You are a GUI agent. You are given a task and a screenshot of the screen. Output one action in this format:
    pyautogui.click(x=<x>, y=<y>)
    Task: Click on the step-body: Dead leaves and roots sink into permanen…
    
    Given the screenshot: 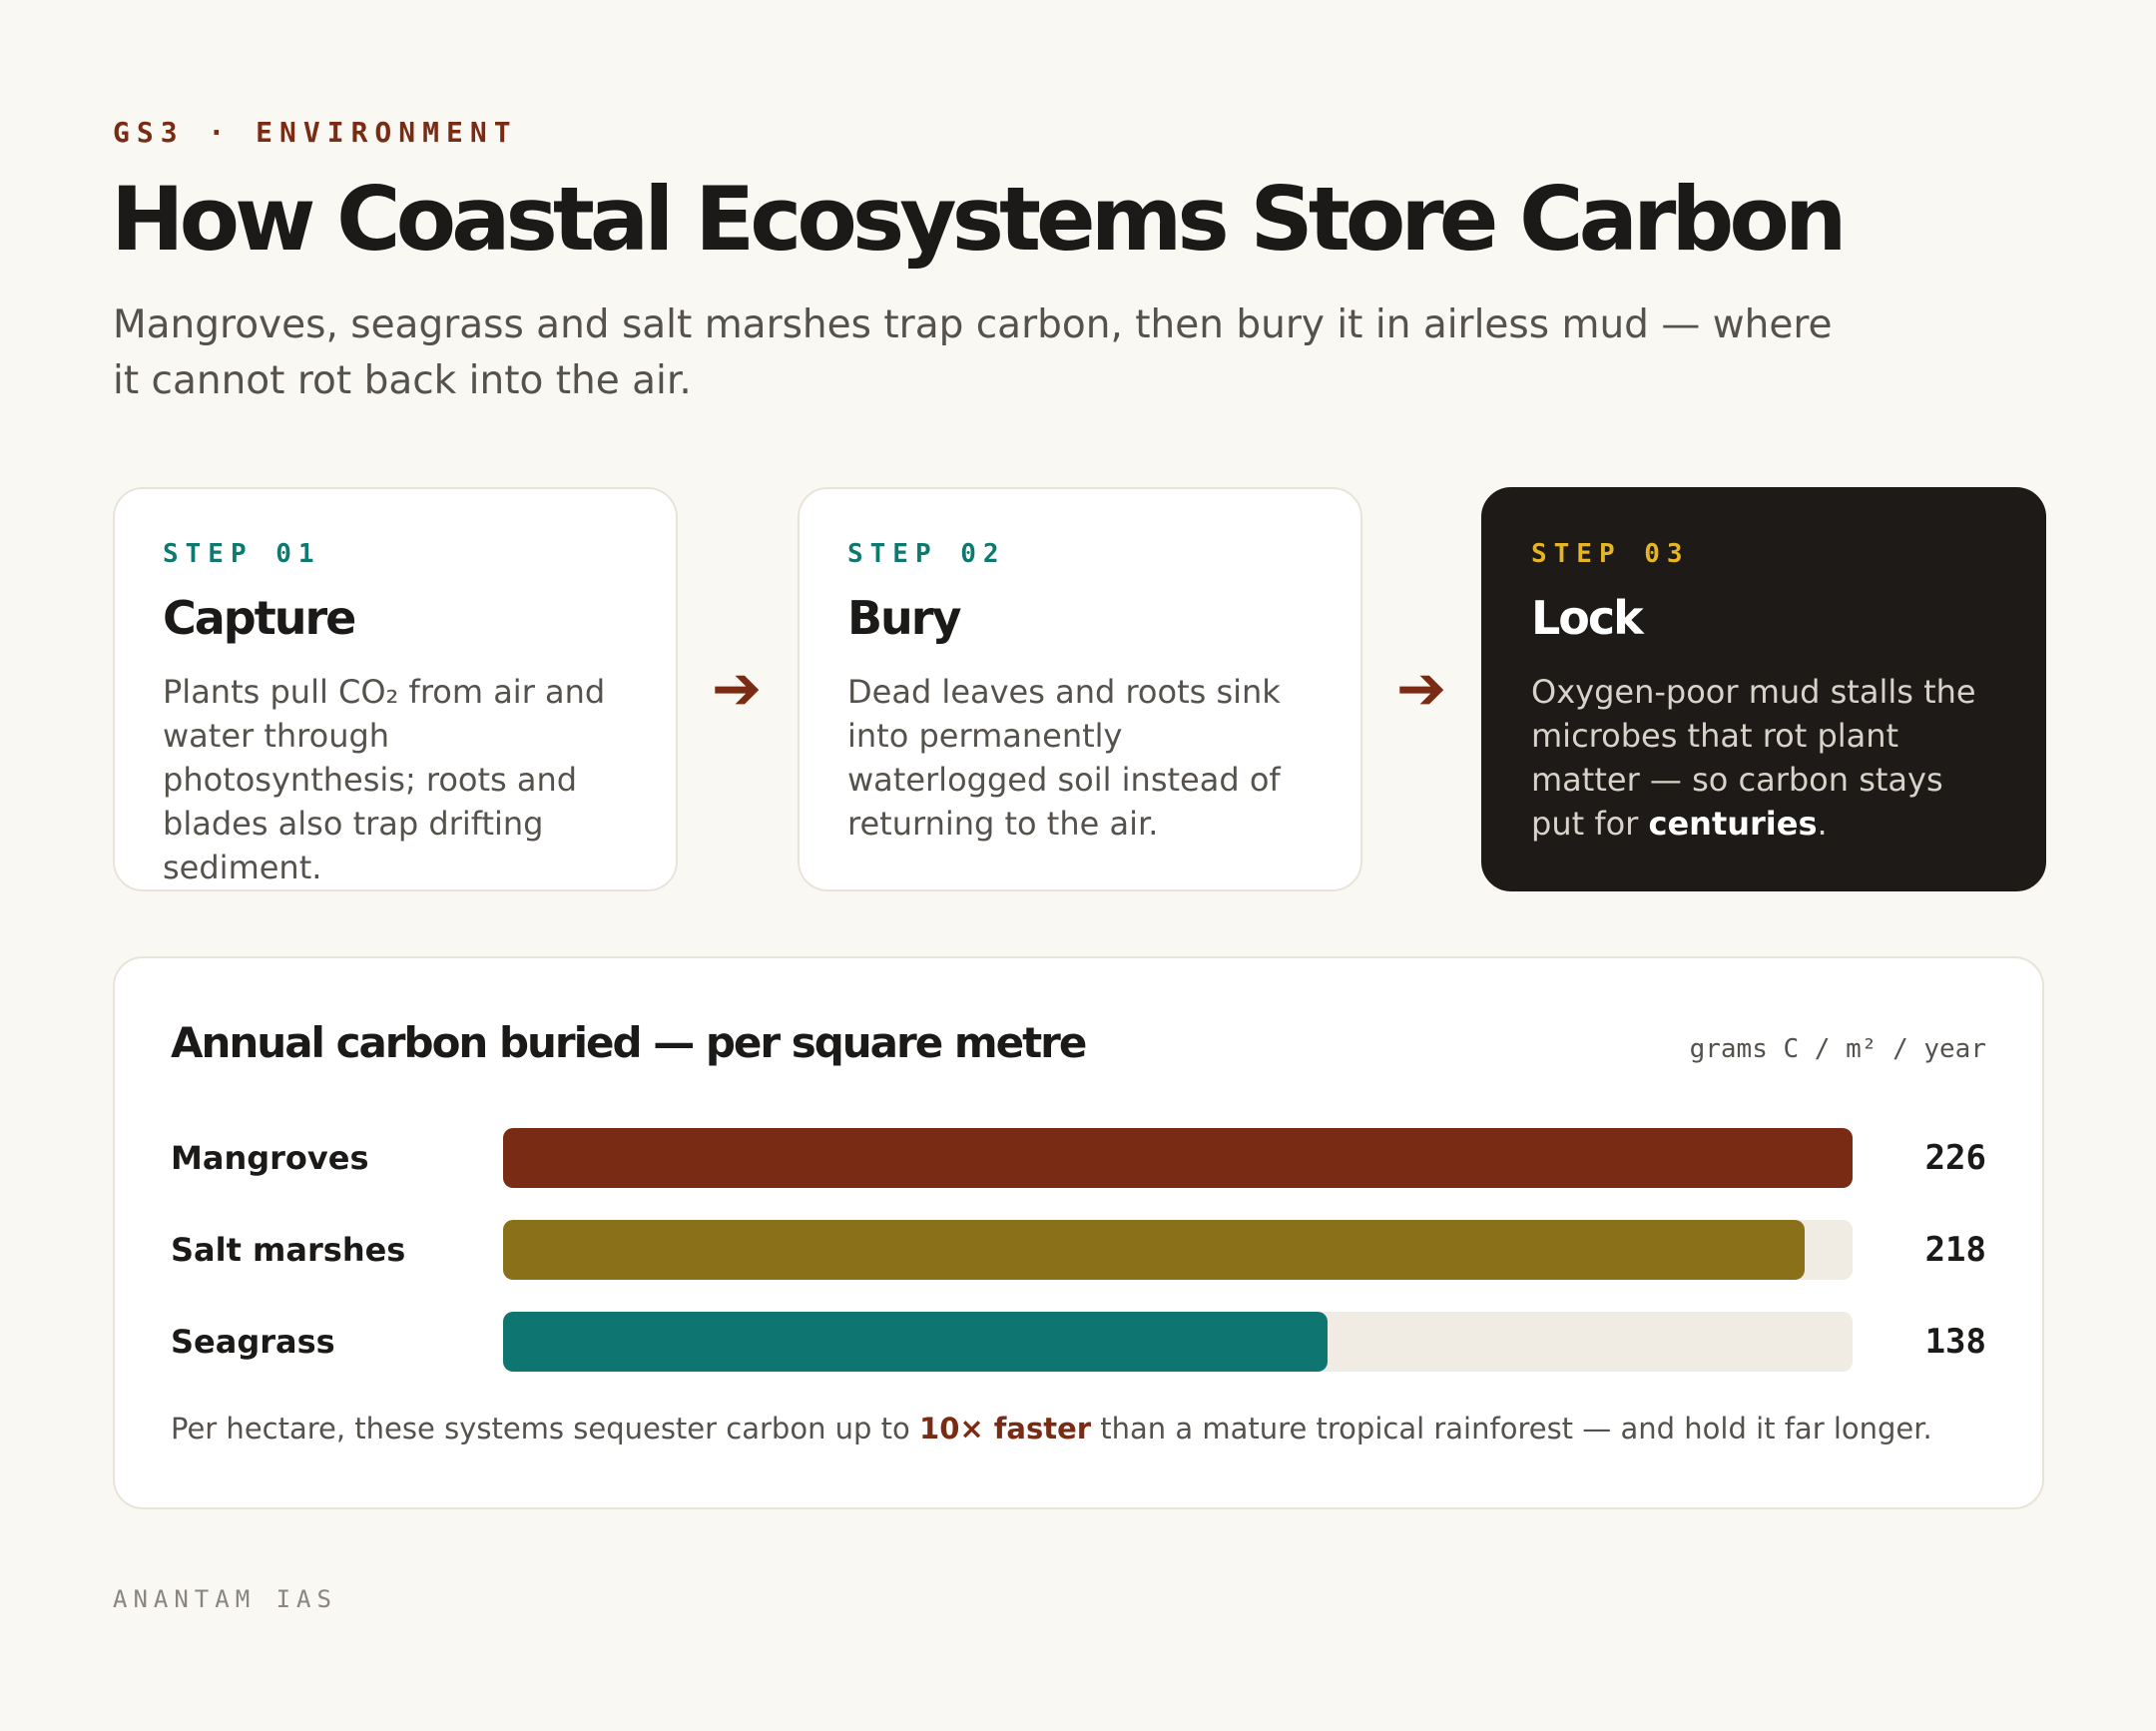 What is the action you would take?
    pyautogui.click(x=1064, y=757)
    